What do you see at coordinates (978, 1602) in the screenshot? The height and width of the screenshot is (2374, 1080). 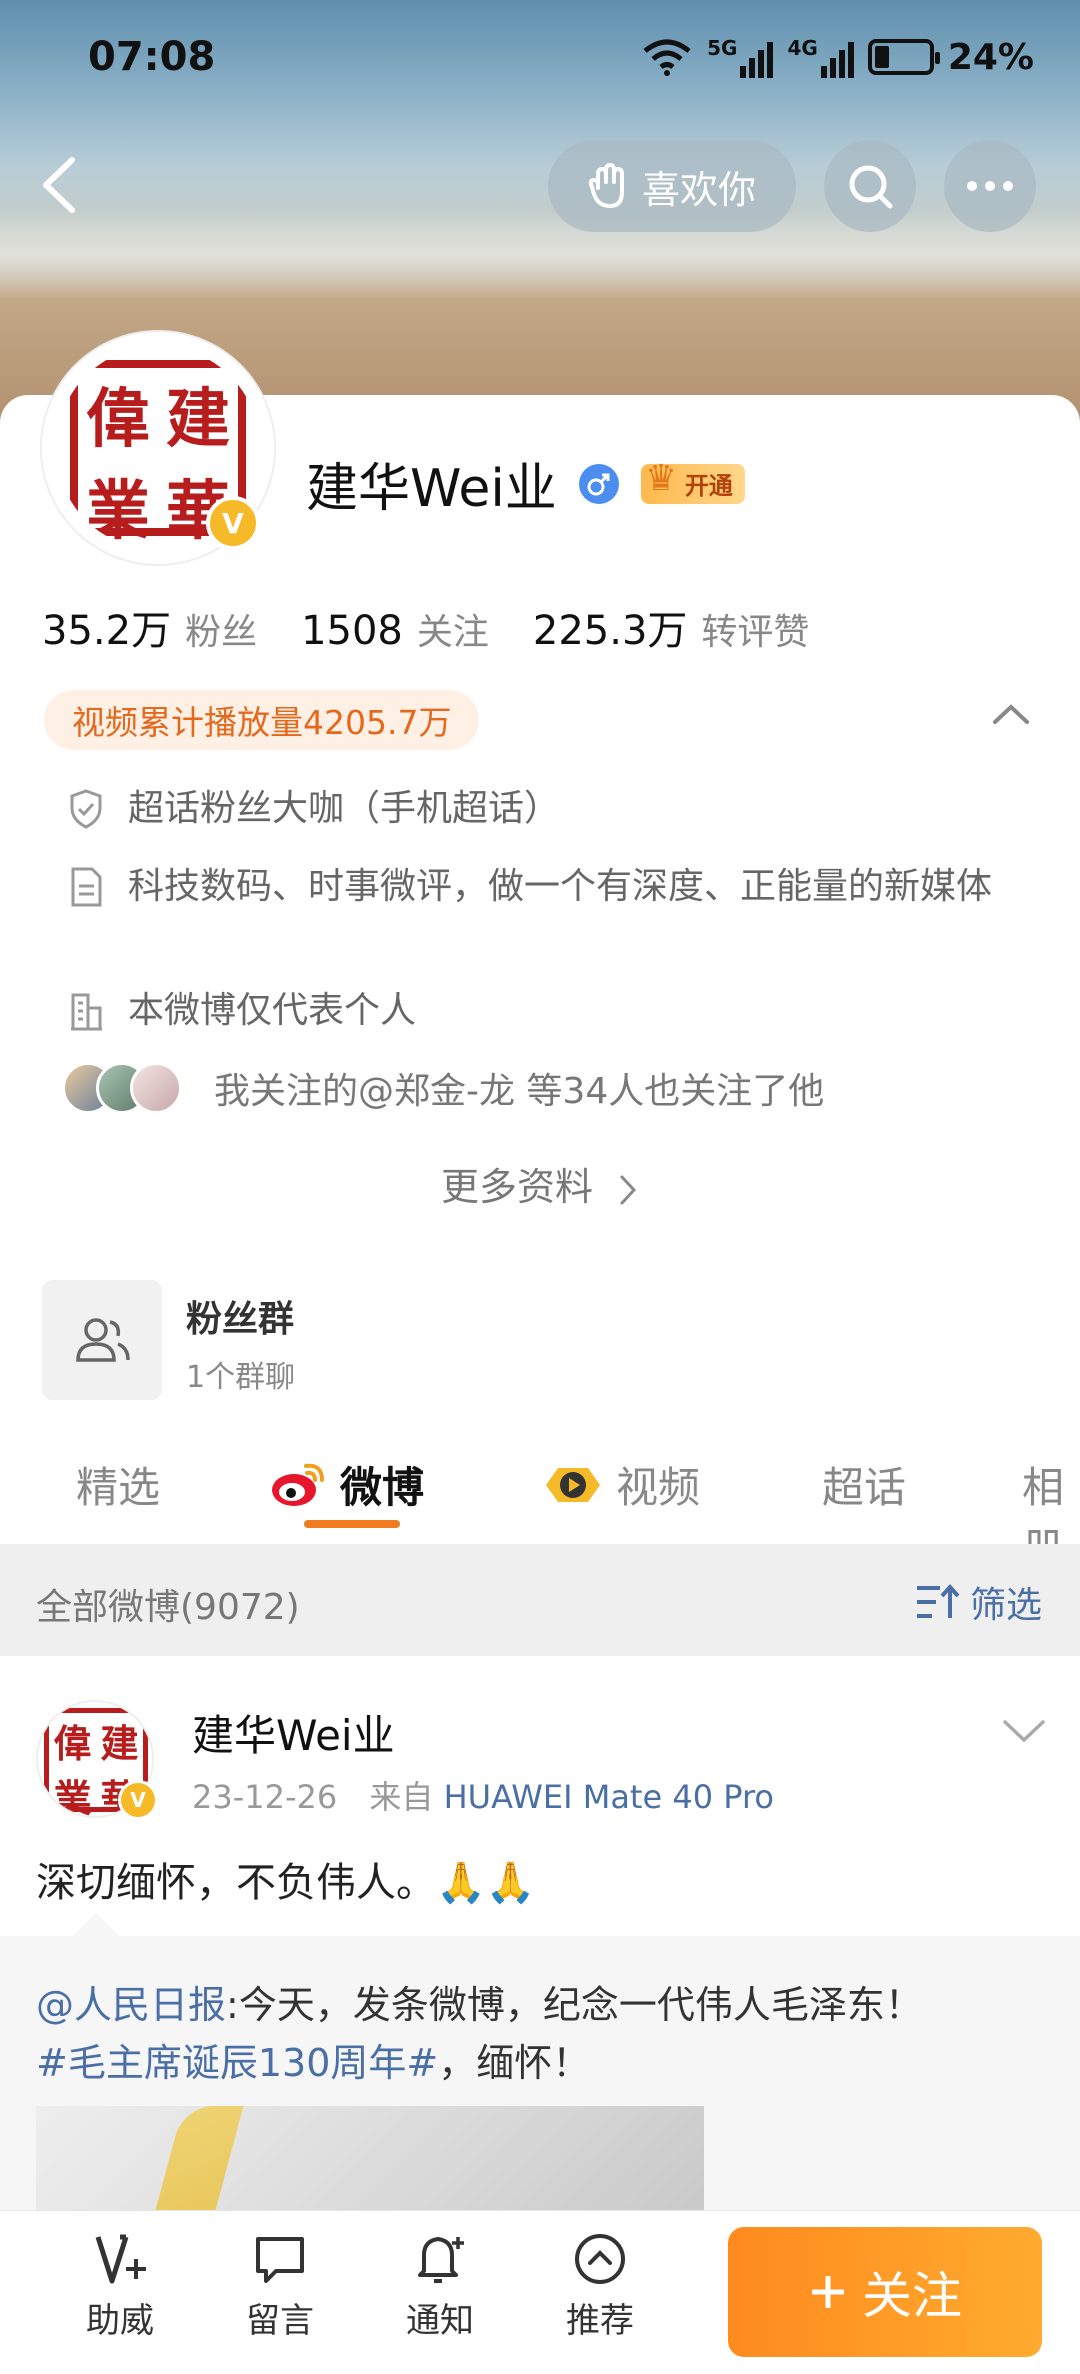 I see `filter-button: 筛选` at bounding box center [978, 1602].